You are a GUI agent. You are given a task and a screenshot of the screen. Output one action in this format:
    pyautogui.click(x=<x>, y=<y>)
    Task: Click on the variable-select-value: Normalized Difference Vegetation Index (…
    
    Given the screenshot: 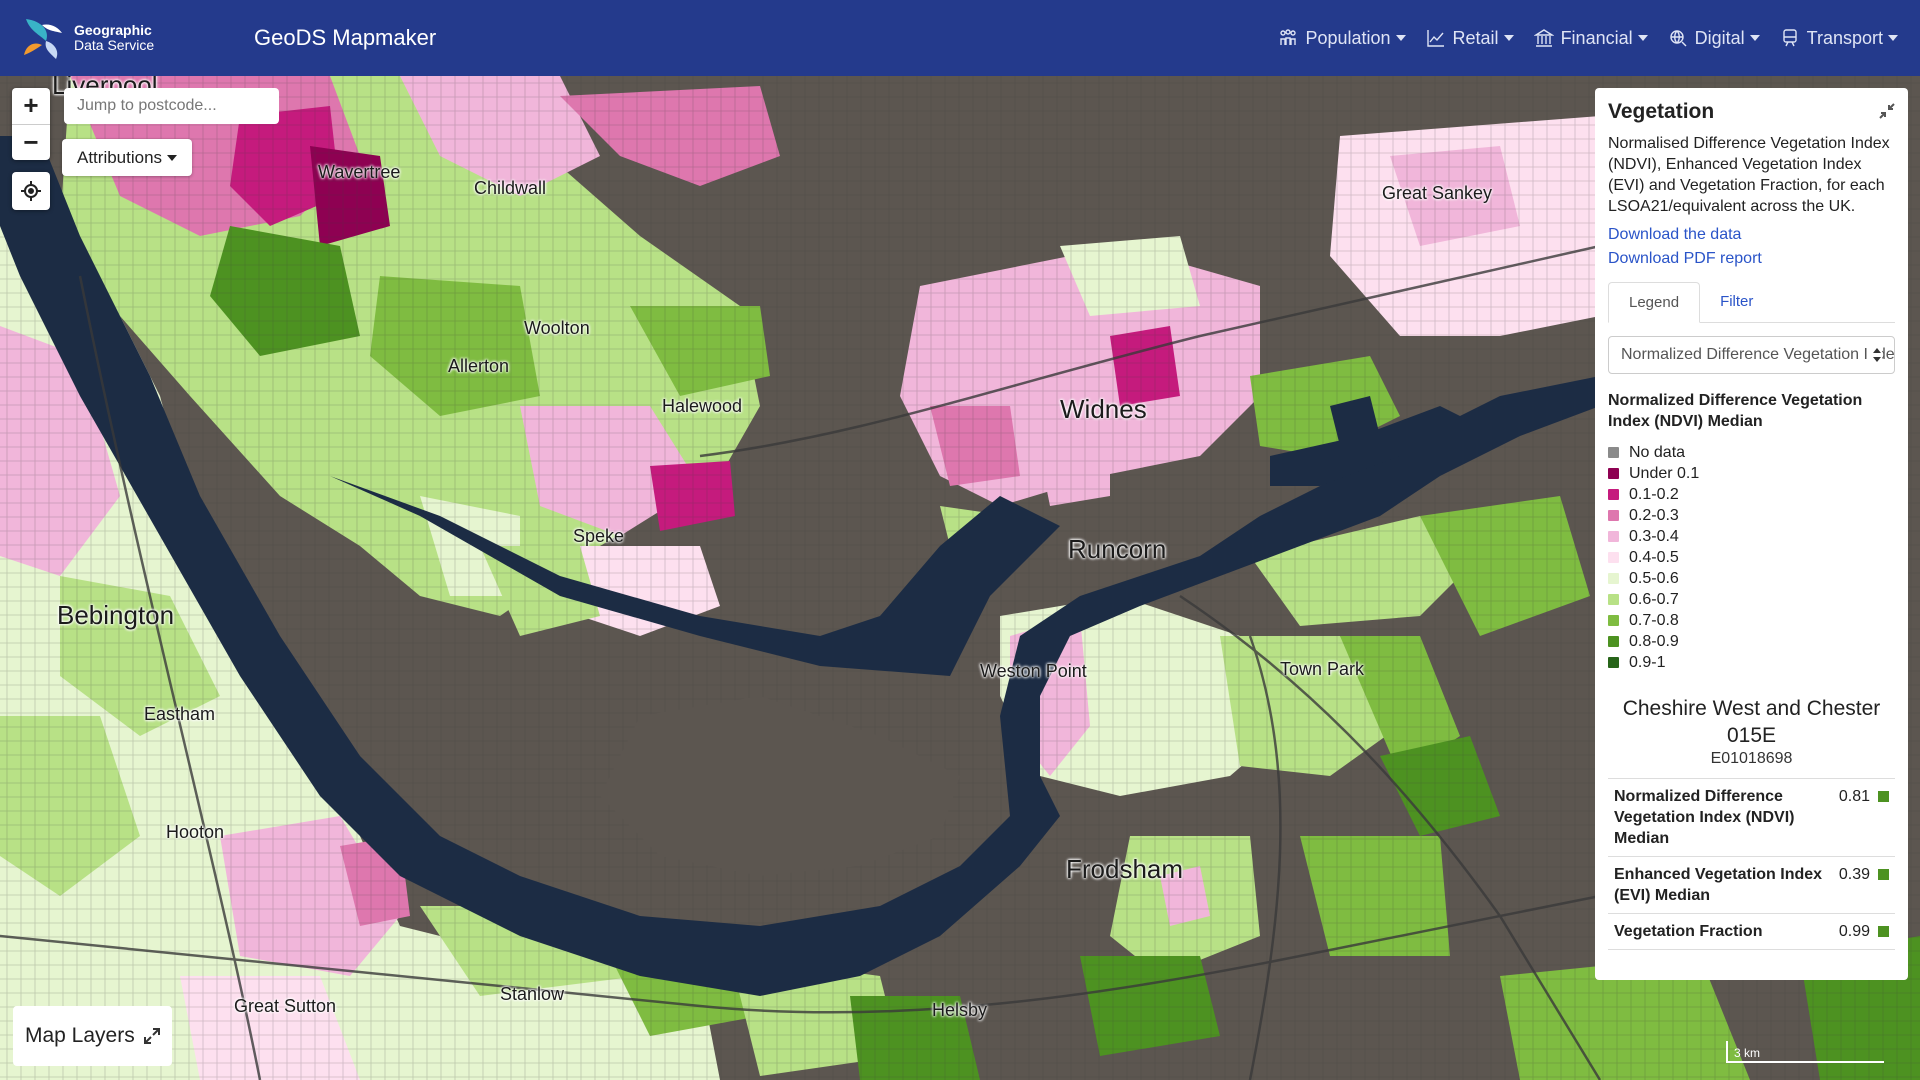 What is the action you would take?
    pyautogui.click(x=1757, y=354)
    